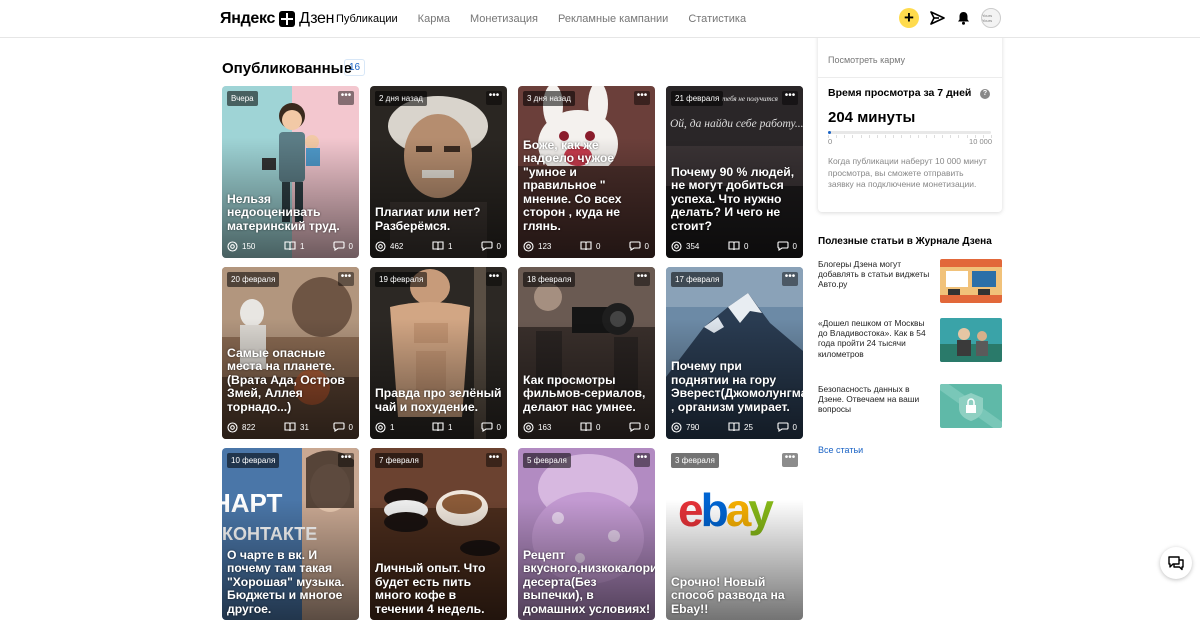 This screenshot has width=1200, height=620. Describe the element at coordinates (439, 219) in the screenshot. I see `card-title: Плагиат или нет? Разберёмся.` at that location.